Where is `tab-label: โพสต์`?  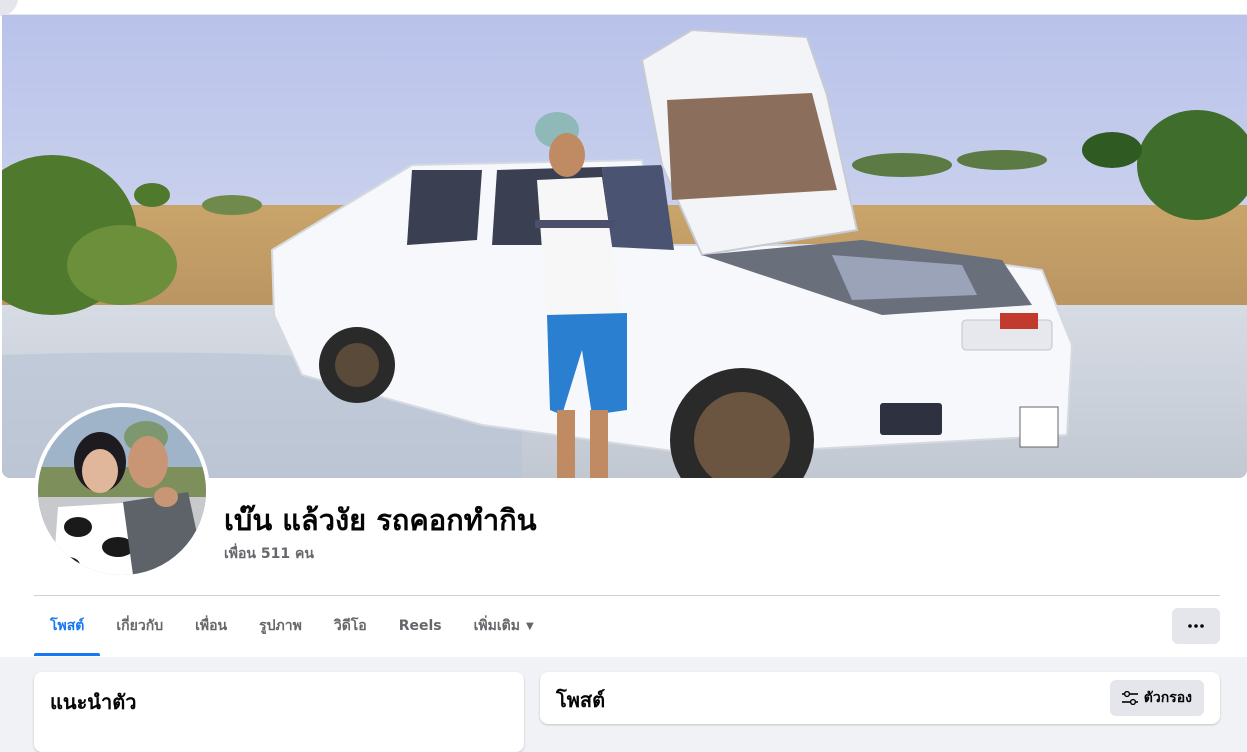 tab-label: โพสต์ is located at coordinates (67, 626).